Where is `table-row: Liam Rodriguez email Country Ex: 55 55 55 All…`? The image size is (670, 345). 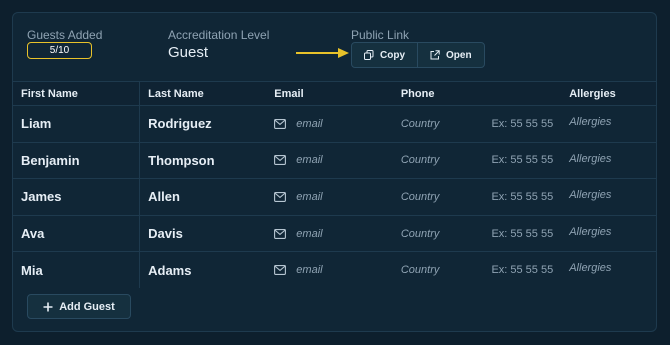 table-row: Liam Rodriguez email Country Ex: 55 55 55 All… is located at coordinates (334, 124).